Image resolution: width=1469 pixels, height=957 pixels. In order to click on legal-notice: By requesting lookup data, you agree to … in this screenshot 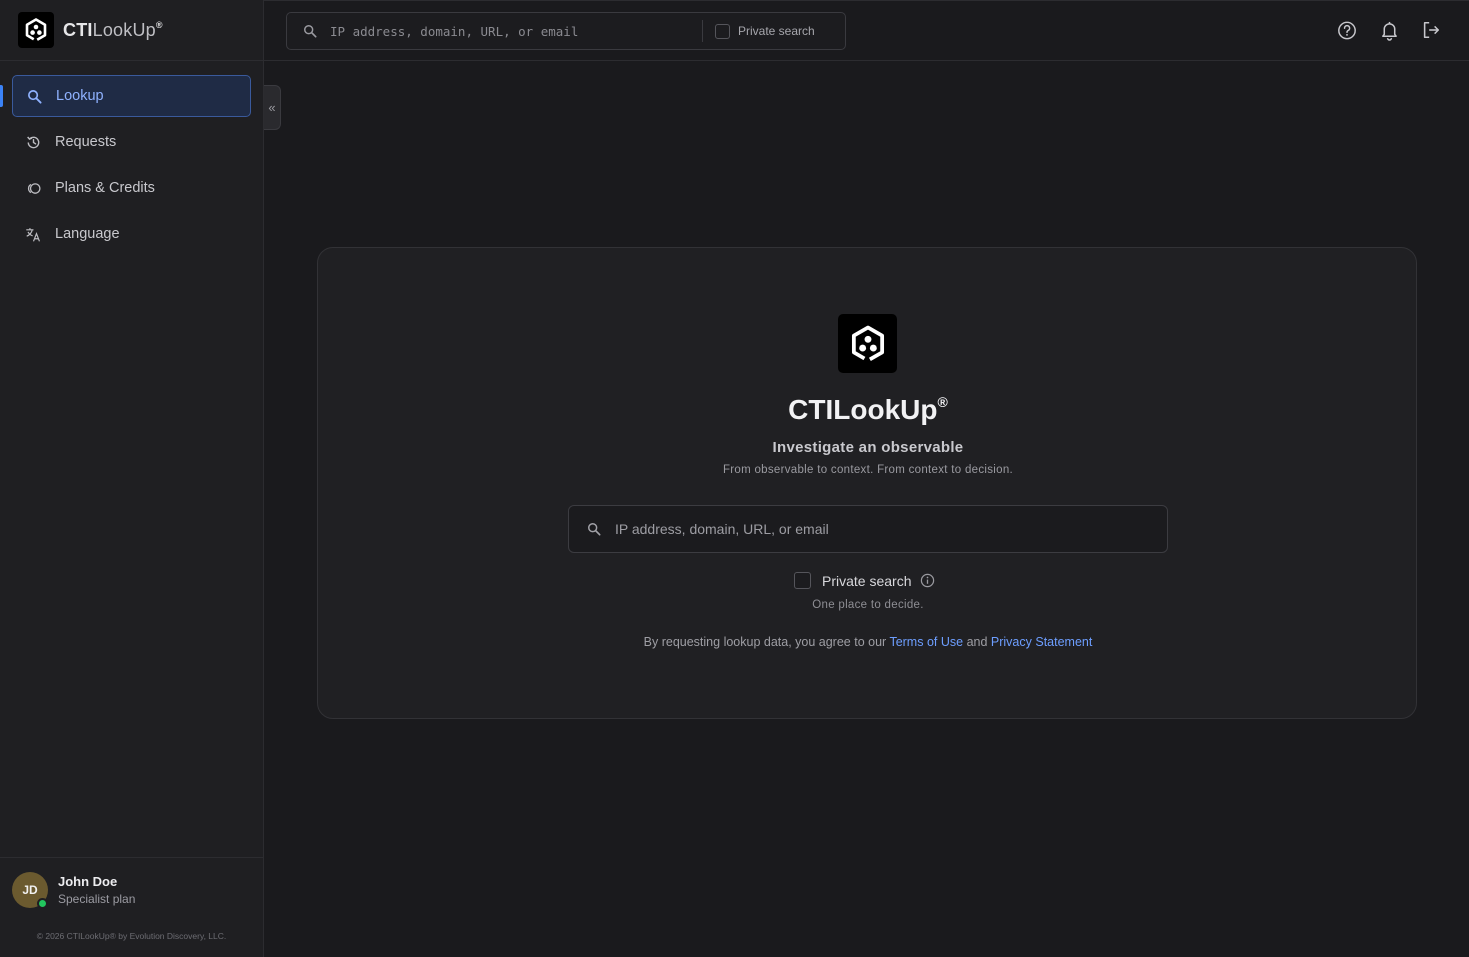, I will do `click(868, 642)`.